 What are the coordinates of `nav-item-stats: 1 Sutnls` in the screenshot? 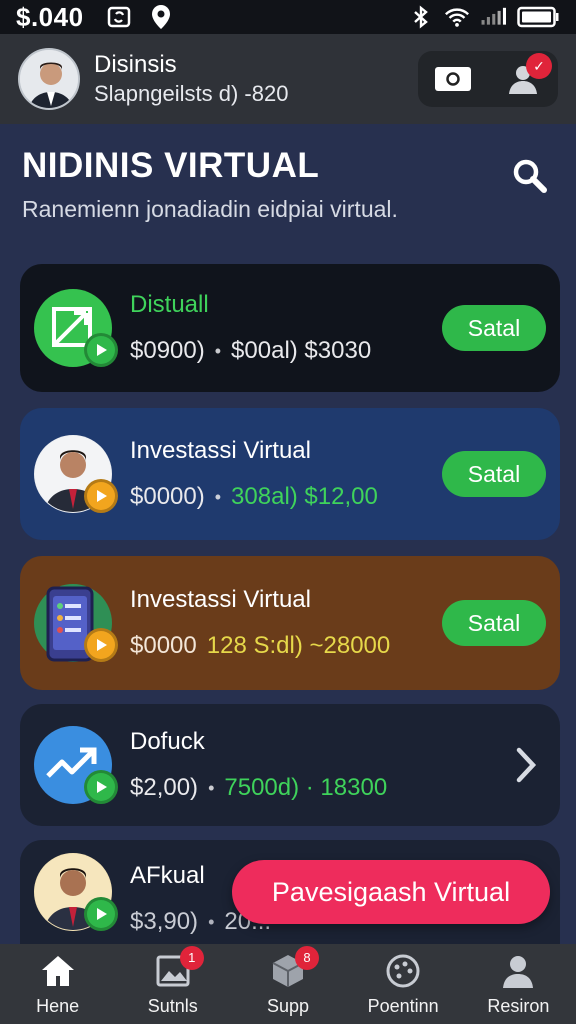 It's located at (173, 981).